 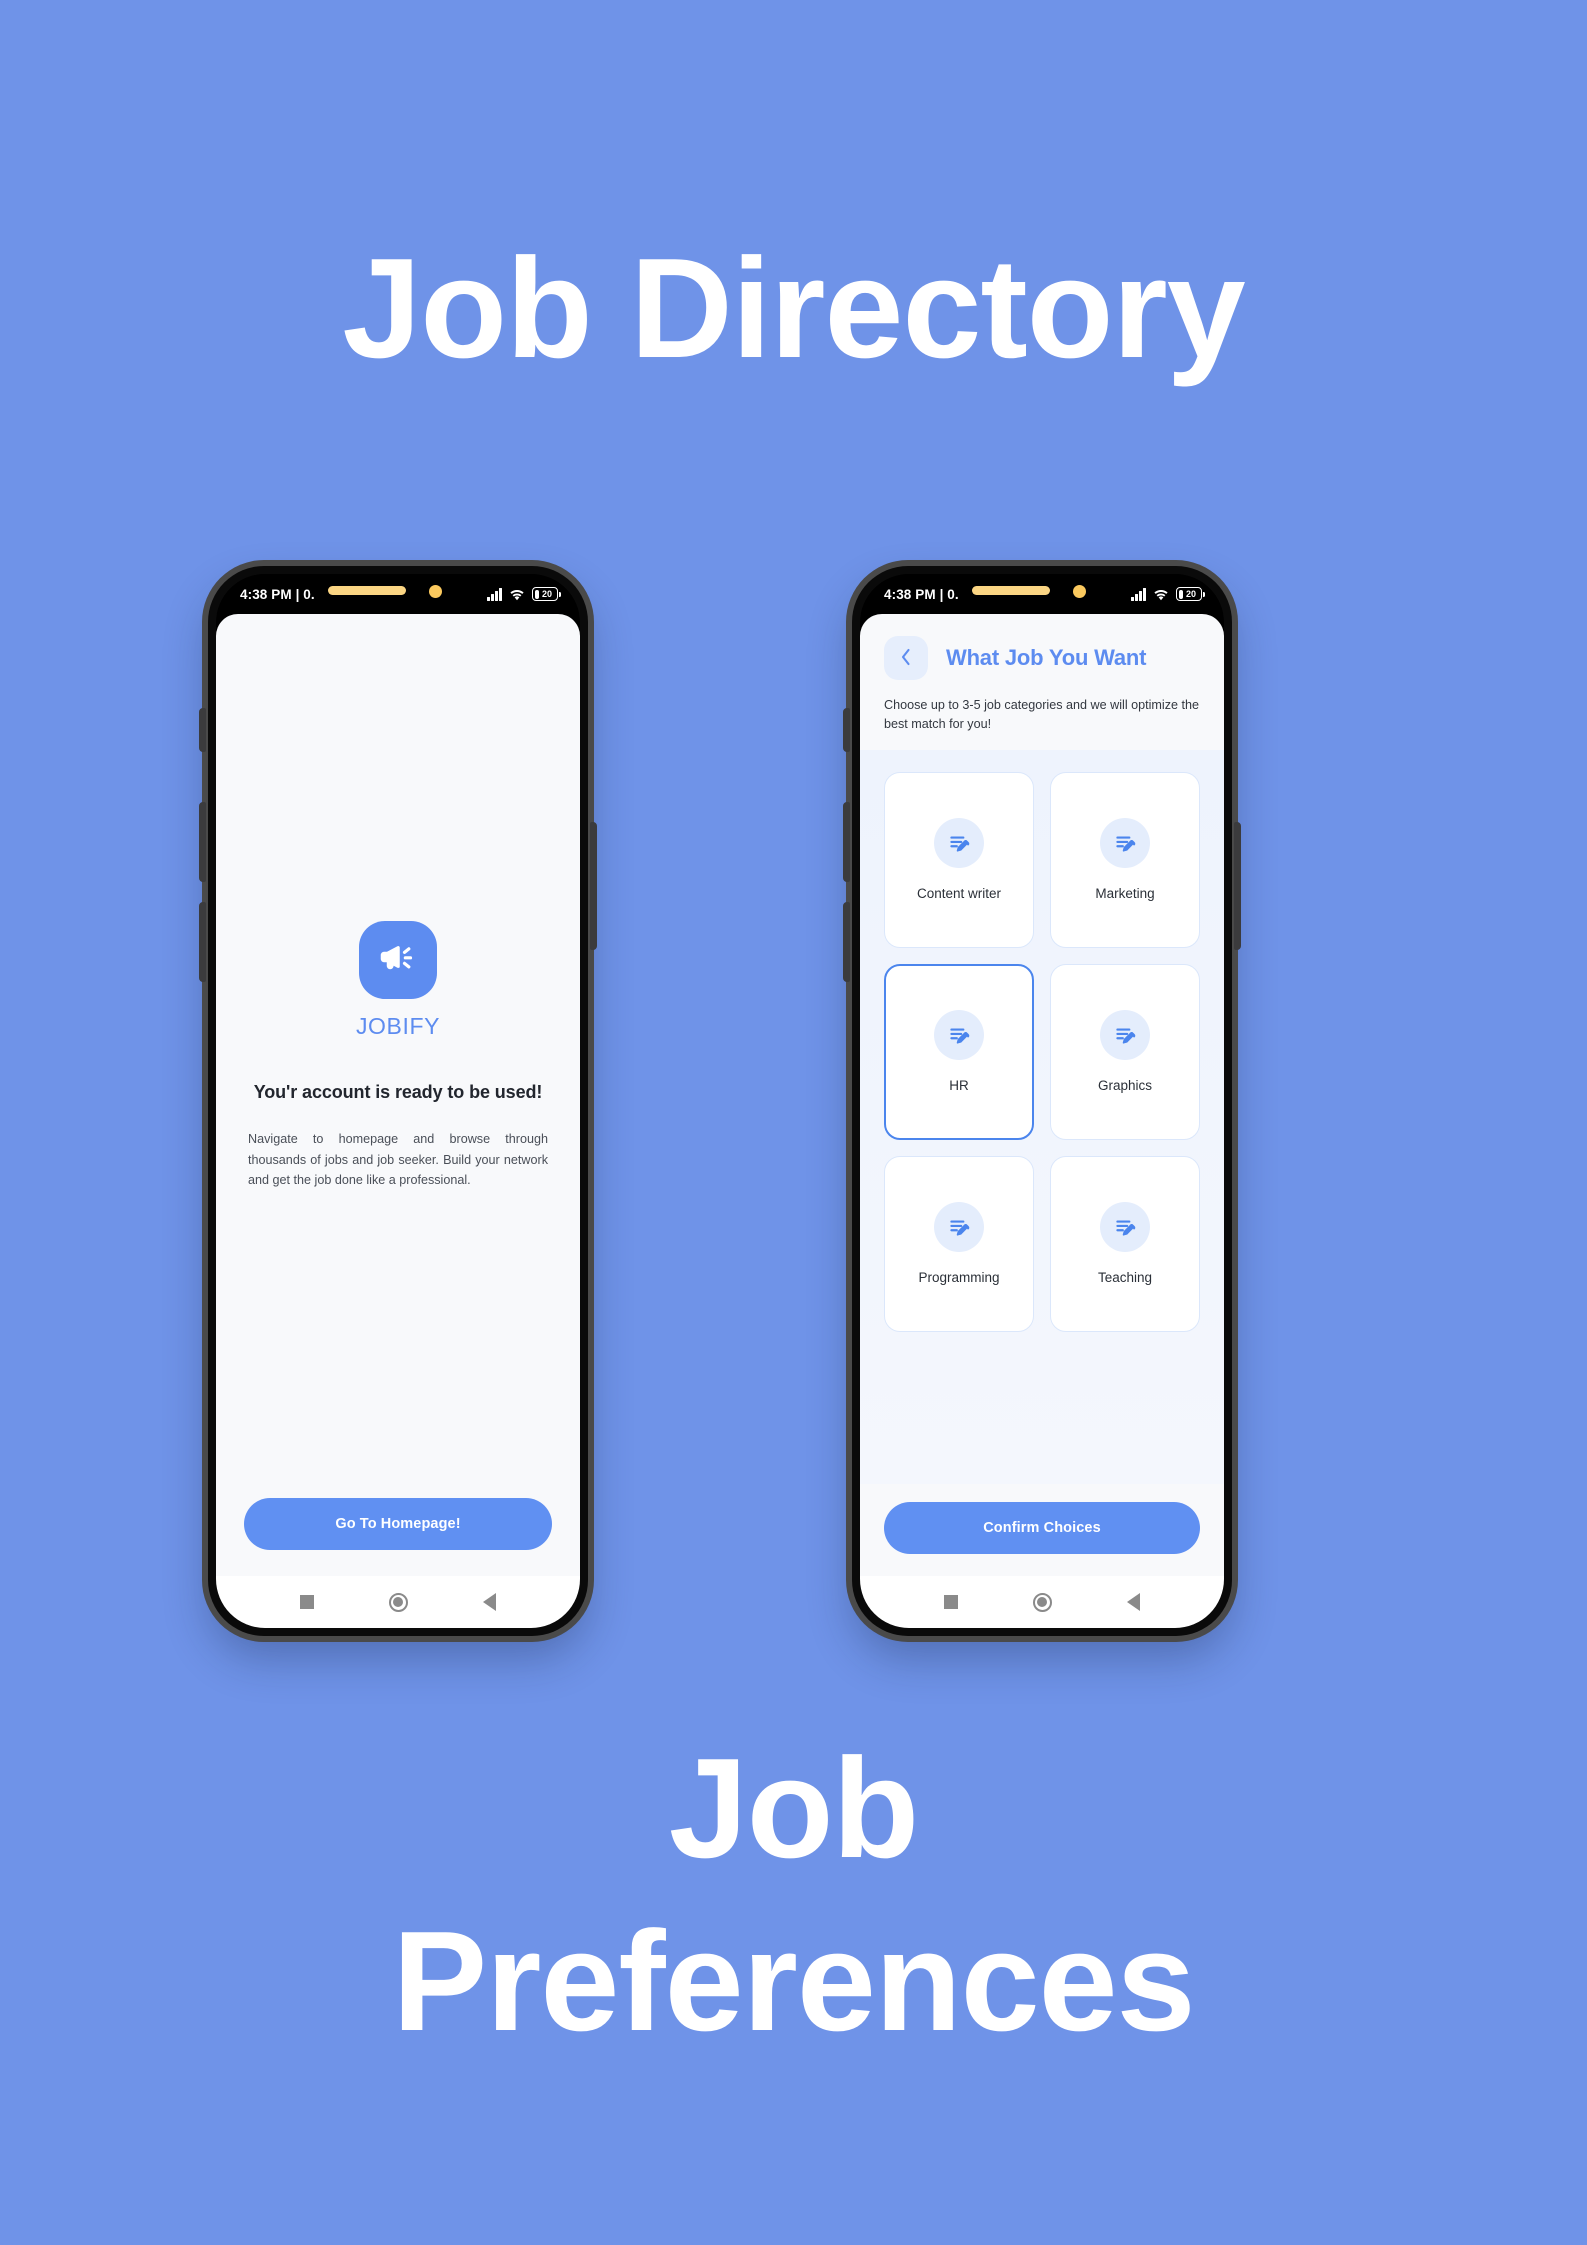 What do you see at coordinates (959, 894) in the screenshot?
I see `category-label: Content writer` at bounding box center [959, 894].